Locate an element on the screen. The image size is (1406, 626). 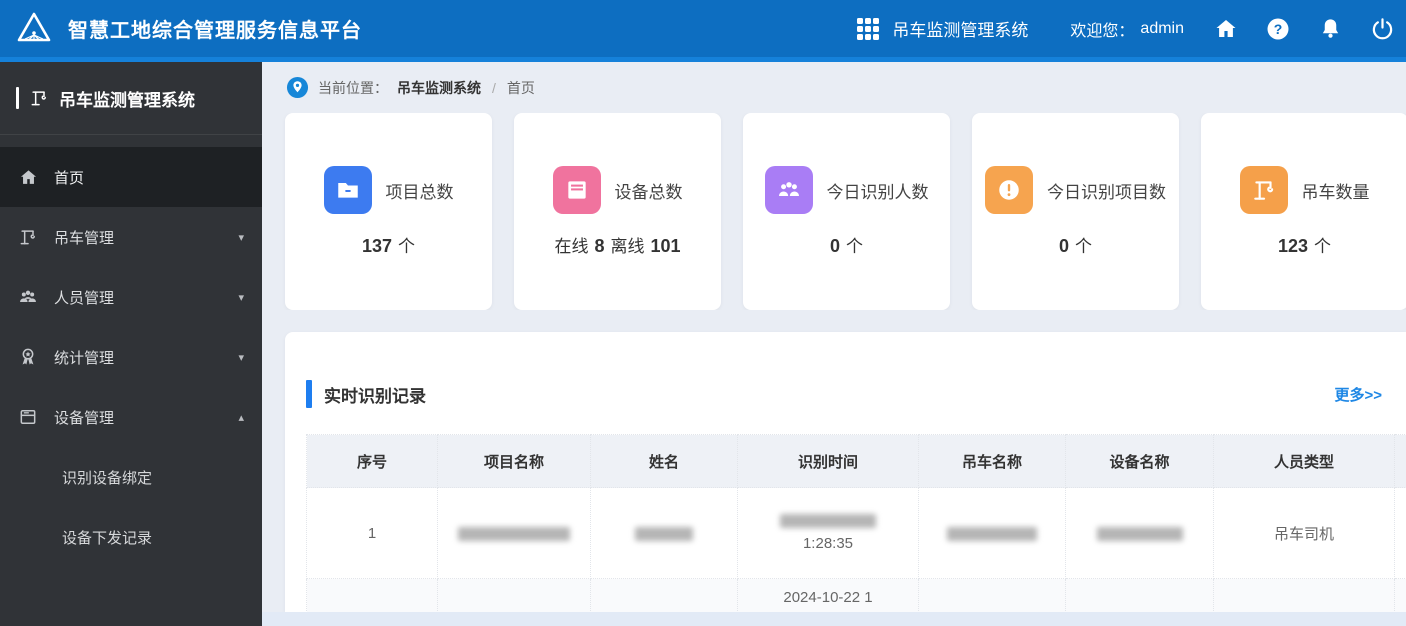
sidebar-subitem-device-dispatch-log: 设备下发记录 is located at coordinates (131, 537).